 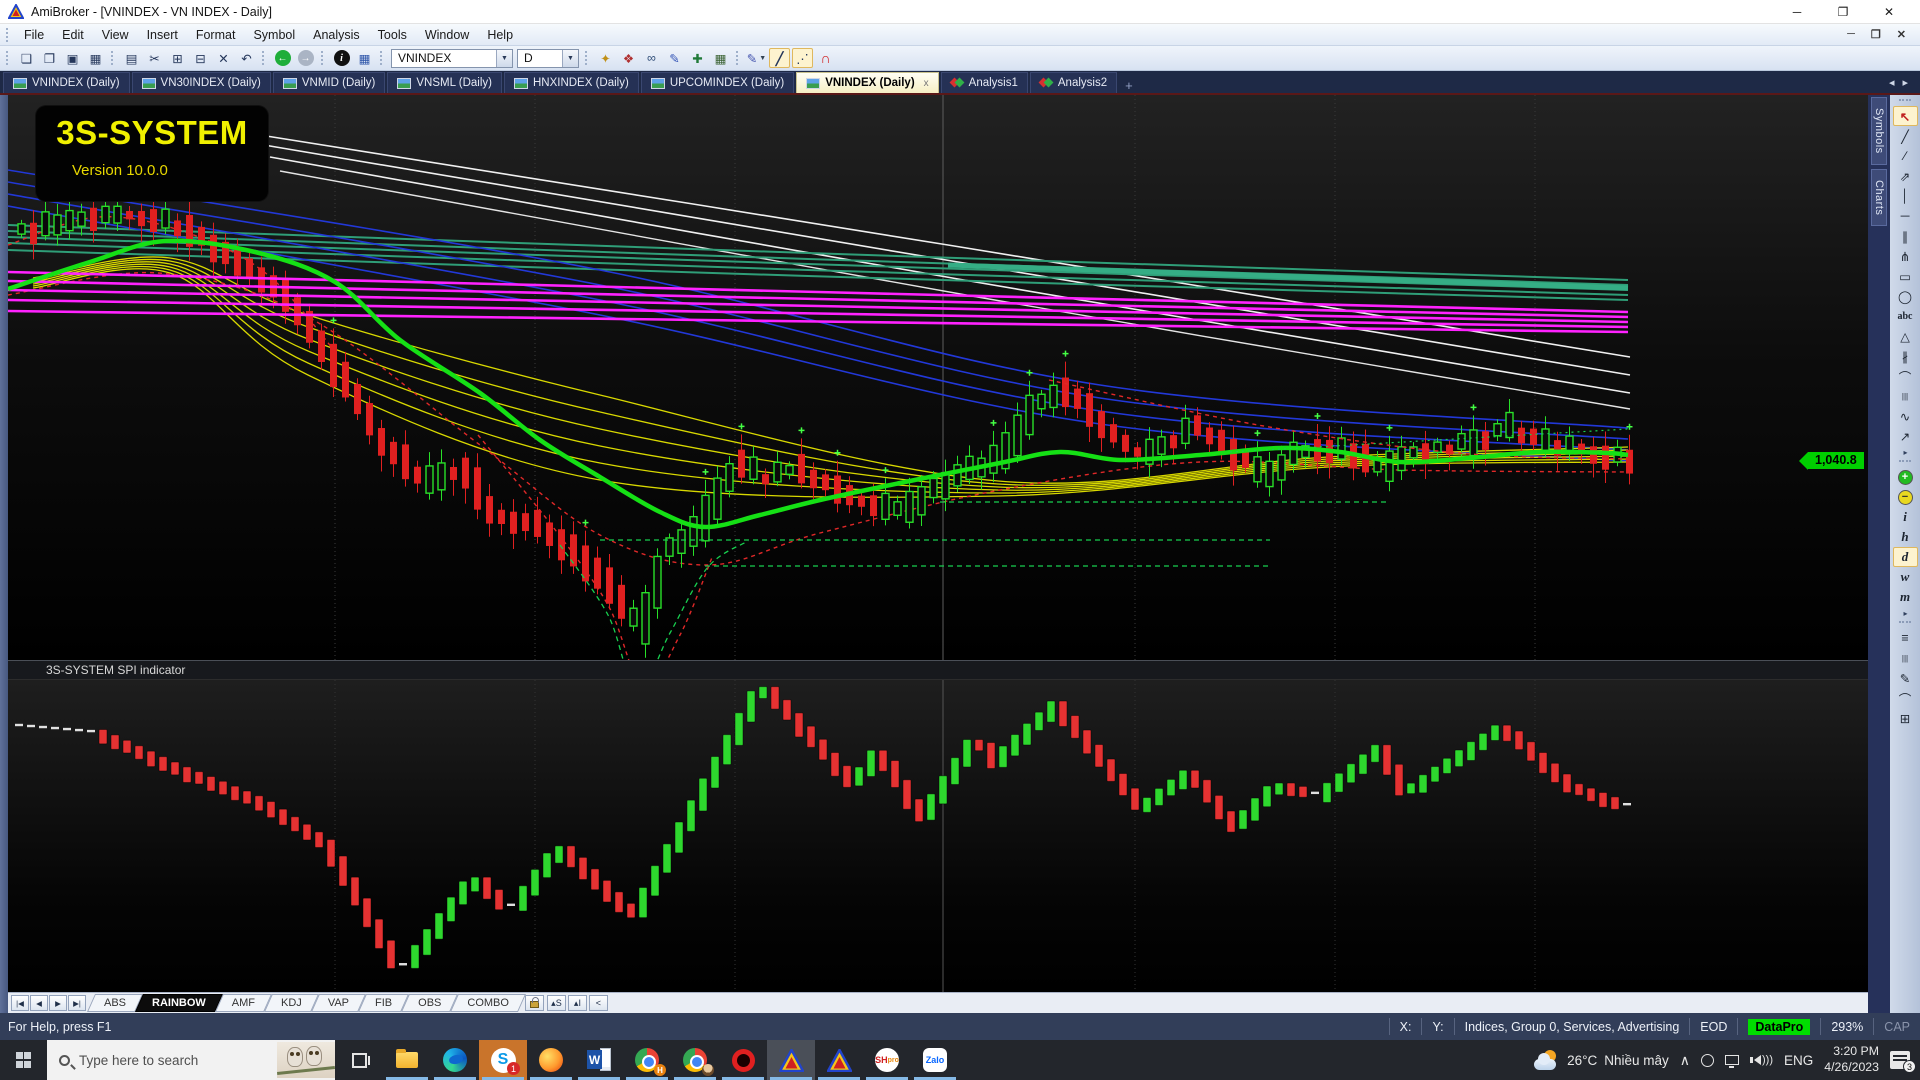 What do you see at coordinates (1901, 34) in the screenshot?
I see `mdi-close-button: ✕` at bounding box center [1901, 34].